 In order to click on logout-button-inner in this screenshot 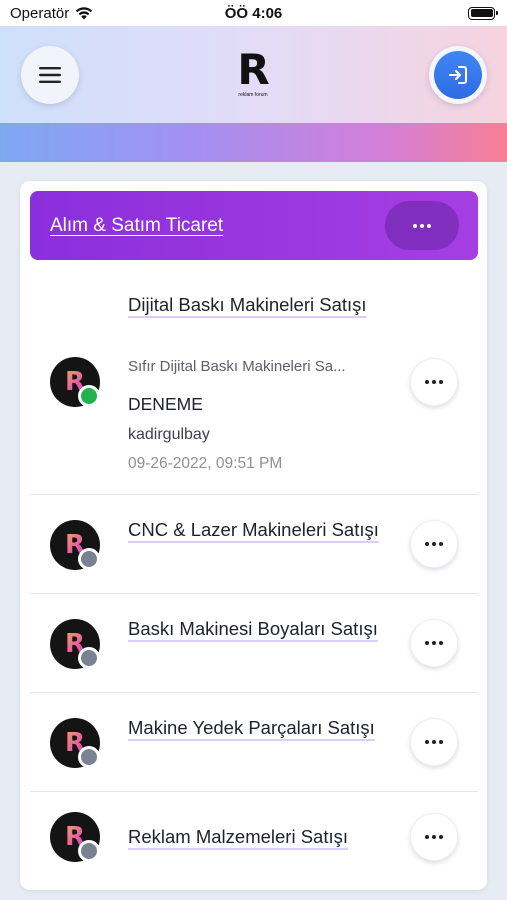, I will do `click(458, 75)`.